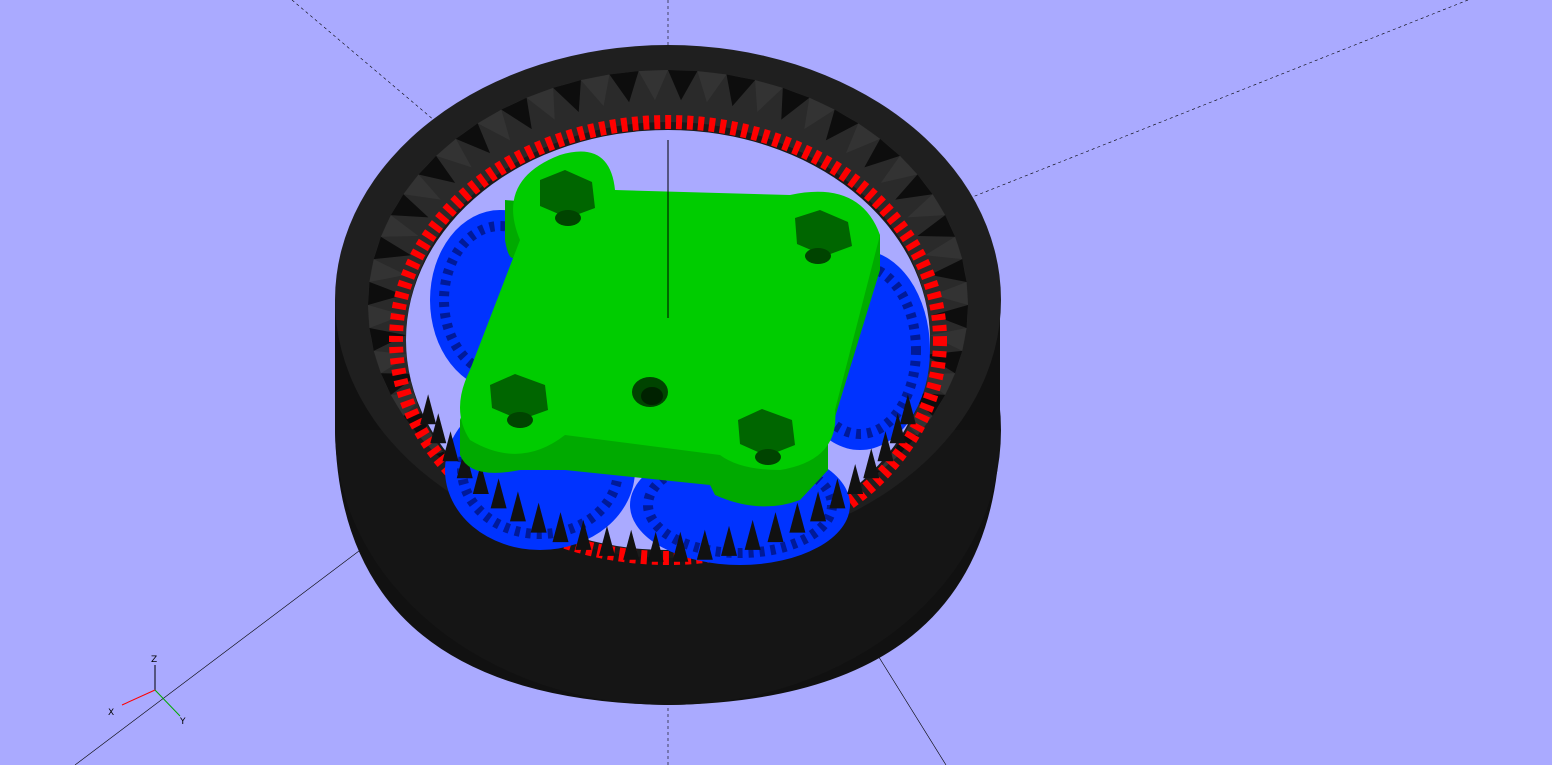 The image size is (1552, 765). I want to click on axis-label-x: X, so click(111, 713).